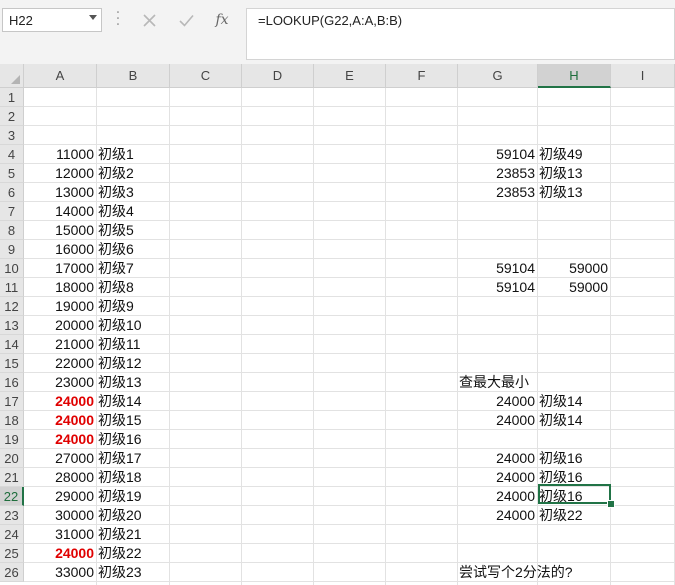  Describe the element at coordinates (59, 344) in the screenshot. I see `cell-a14: 21000` at that location.